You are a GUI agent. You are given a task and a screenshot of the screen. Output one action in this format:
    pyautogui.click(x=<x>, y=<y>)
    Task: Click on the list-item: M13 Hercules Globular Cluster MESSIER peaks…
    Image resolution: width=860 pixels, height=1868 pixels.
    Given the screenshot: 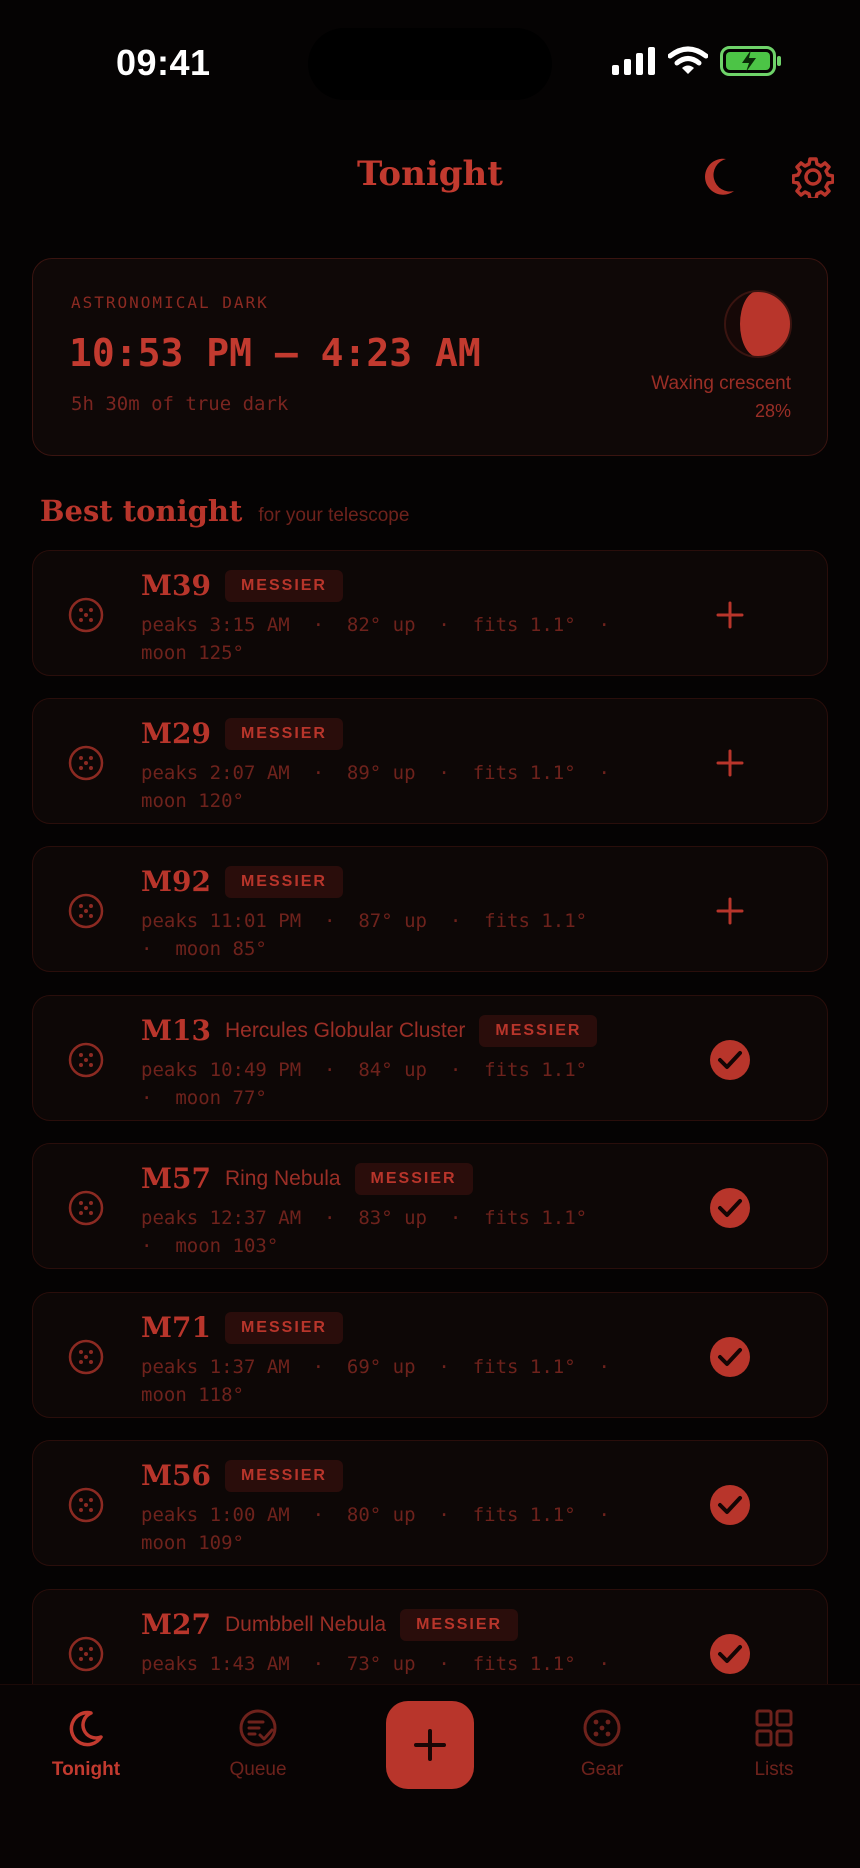 What is the action you would take?
    pyautogui.click(x=430, y=1058)
    